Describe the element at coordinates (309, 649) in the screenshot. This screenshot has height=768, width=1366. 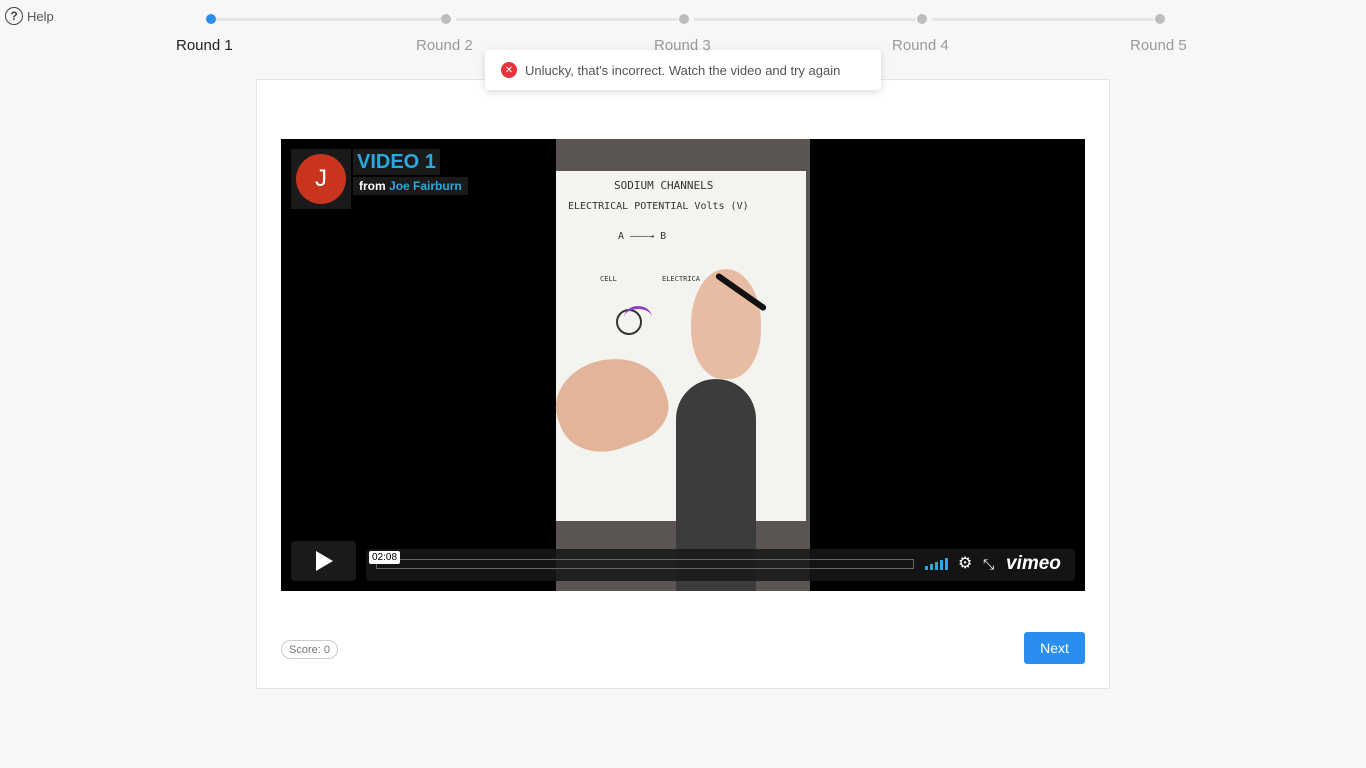
I see `score-badge: Score: 0` at that location.